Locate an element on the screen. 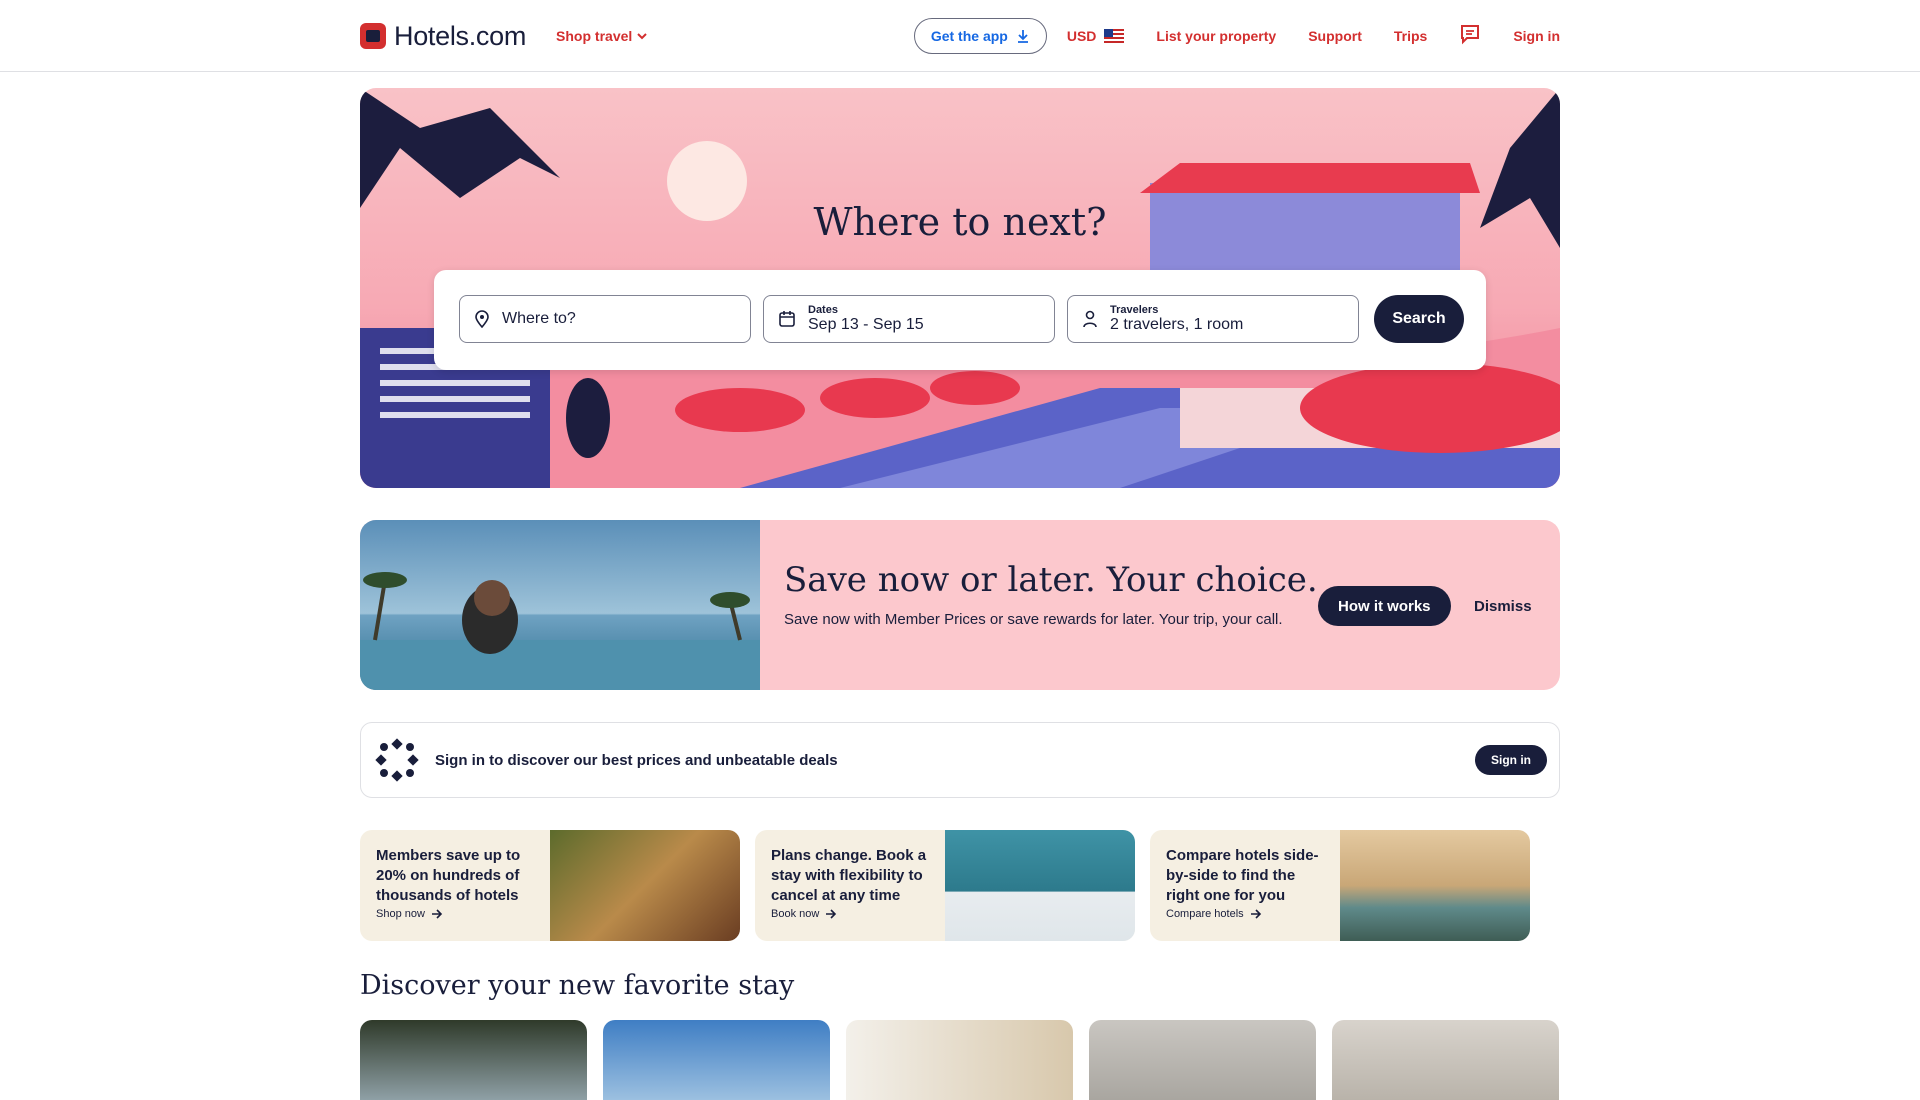  banner-title: Save now or later. Your choice. is located at coordinates (1051, 580).